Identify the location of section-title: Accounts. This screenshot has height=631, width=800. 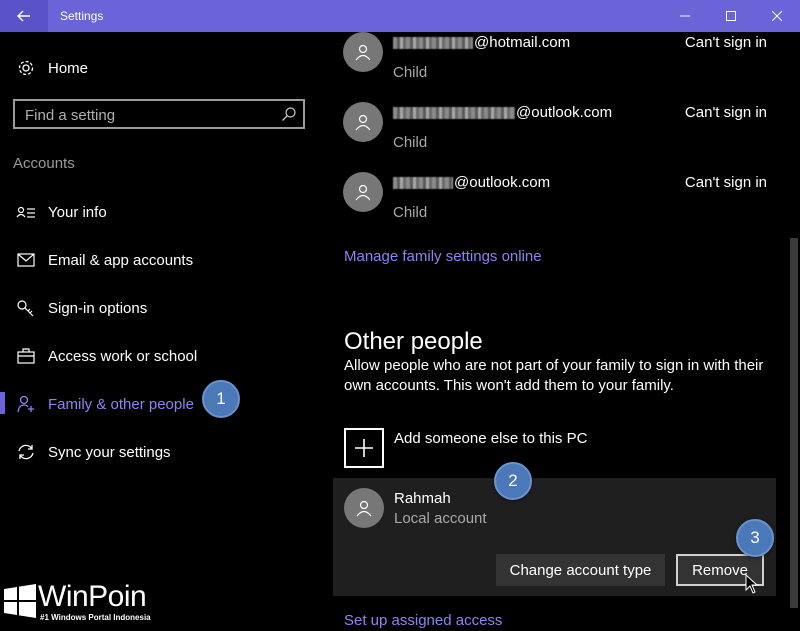
(44, 163).